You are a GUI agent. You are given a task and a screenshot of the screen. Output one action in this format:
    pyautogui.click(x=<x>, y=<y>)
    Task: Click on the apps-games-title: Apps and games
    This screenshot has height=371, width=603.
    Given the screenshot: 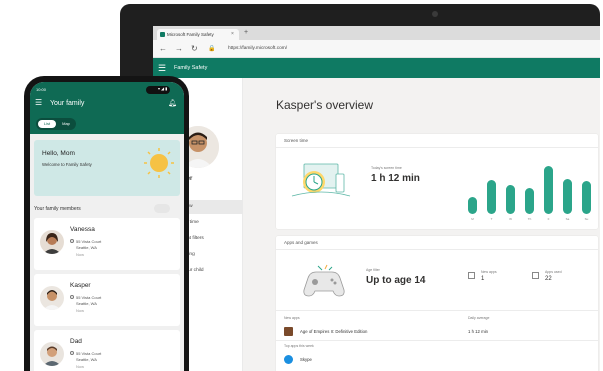 What is the action you would take?
    pyautogui.click(x=301, y=242)
    